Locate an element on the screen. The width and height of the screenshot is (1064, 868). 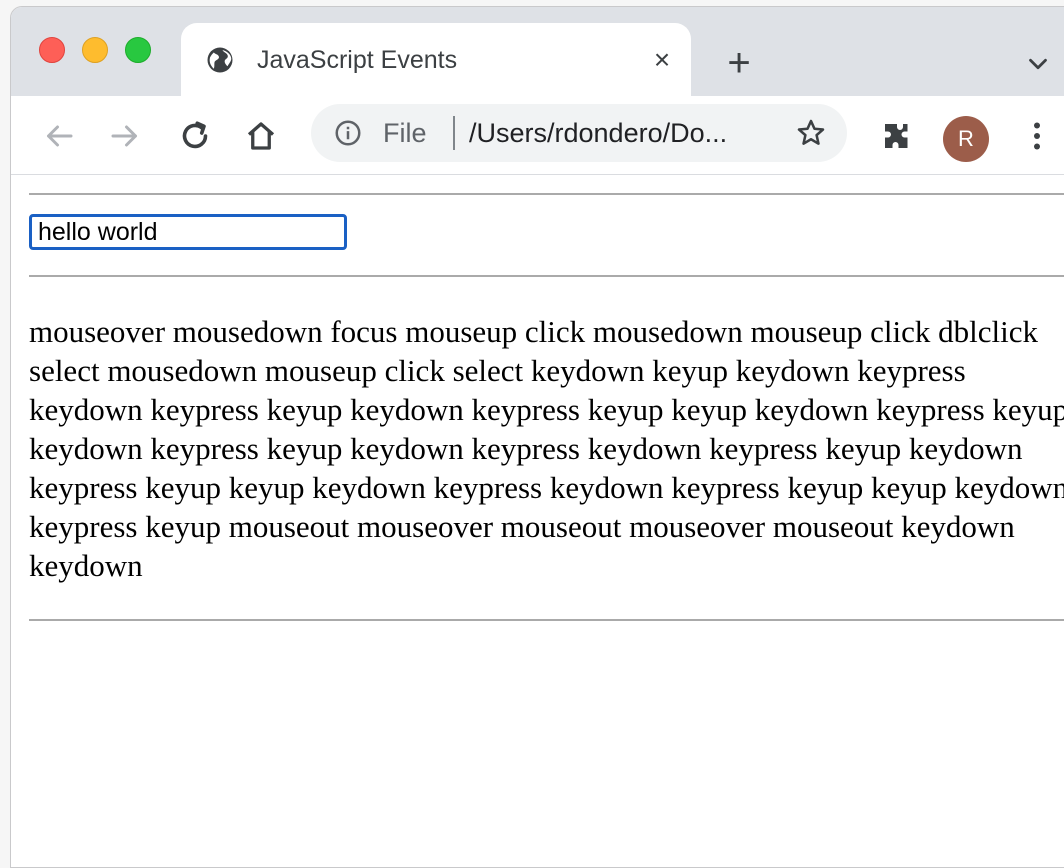
chevron-down-icon is located at coordinates (1038, 64).